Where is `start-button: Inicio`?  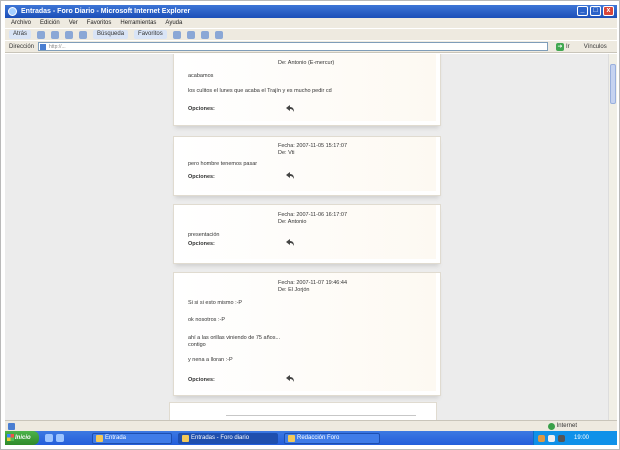
start-button: Inicio is located at coordinates (22, 438).